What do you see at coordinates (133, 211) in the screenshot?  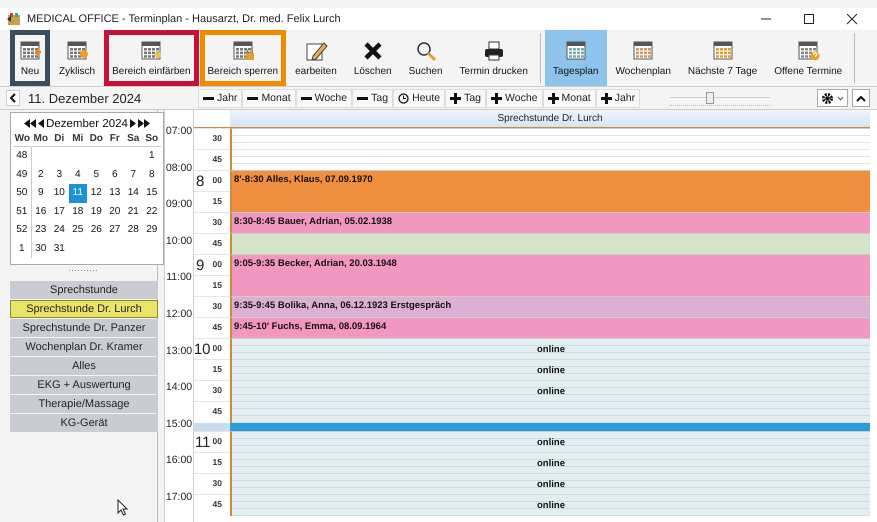 I see `calendar-day: 21` at bounding box center [133, 211].